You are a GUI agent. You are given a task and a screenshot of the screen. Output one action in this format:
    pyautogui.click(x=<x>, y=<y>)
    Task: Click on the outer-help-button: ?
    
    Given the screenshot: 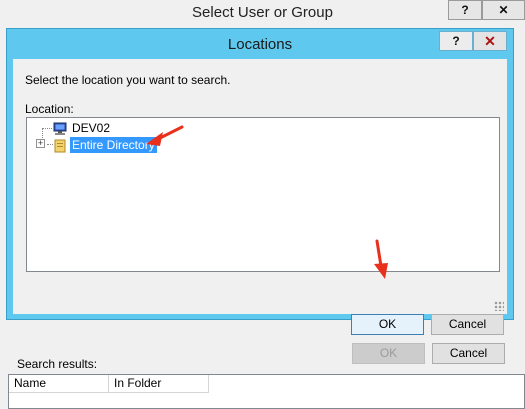 What is the action you would take?
    pyautogui.click(x=465, y=10)
    